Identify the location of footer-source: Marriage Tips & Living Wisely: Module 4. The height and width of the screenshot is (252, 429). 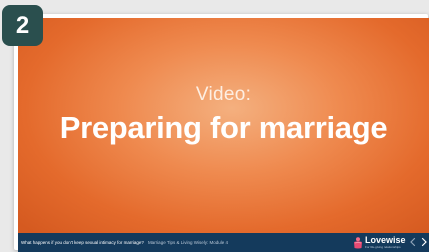
(187, 242).